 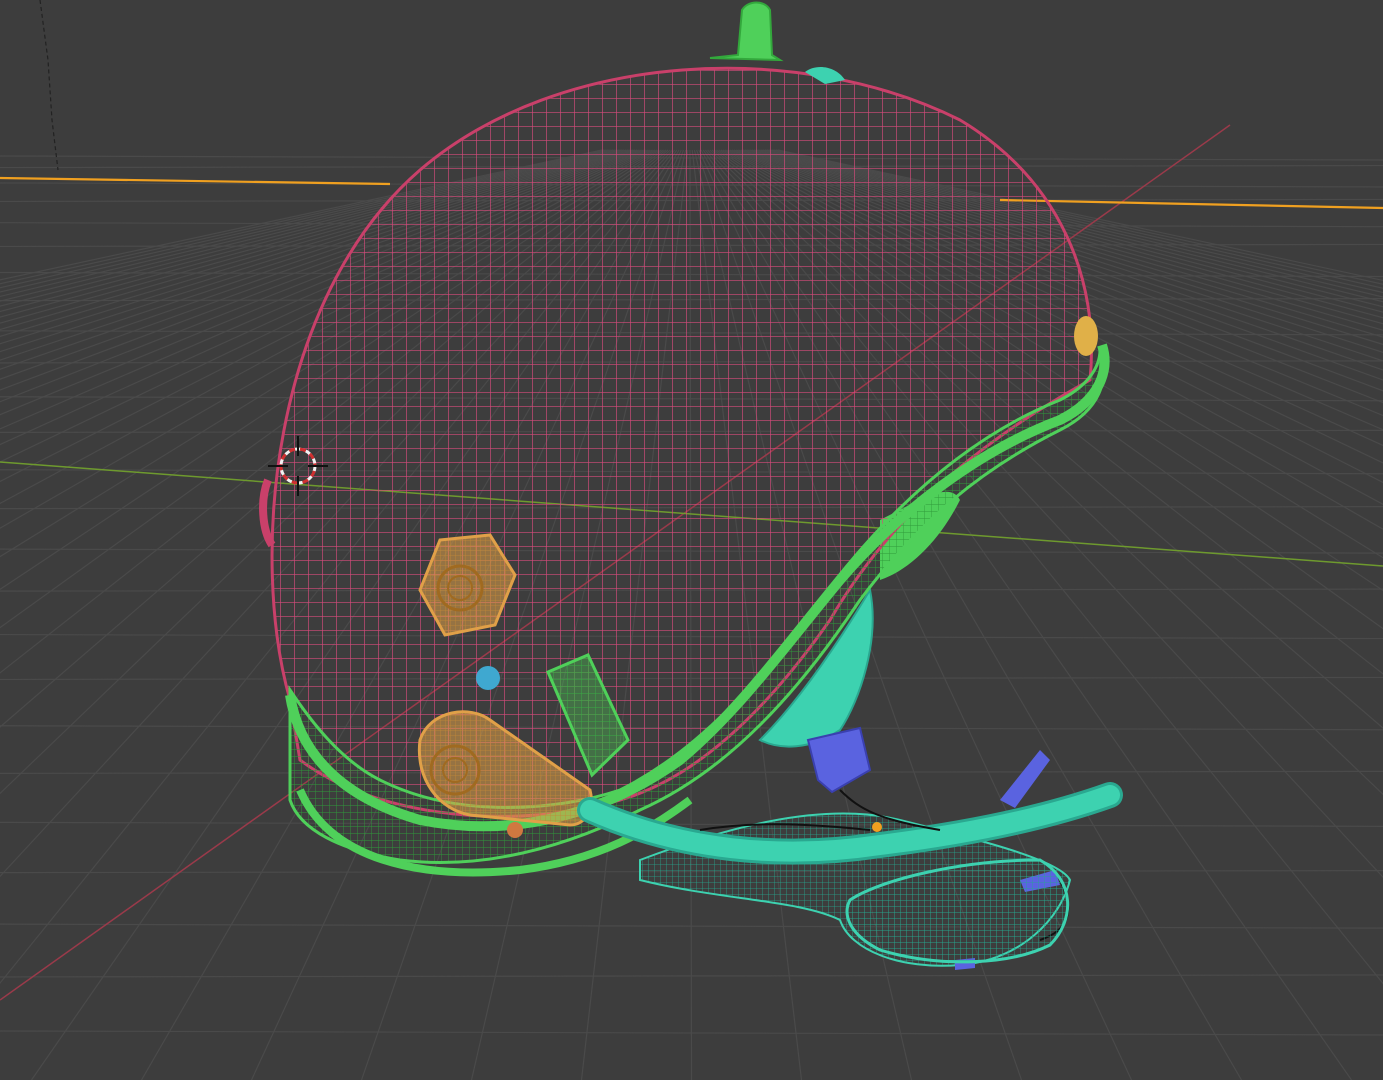 What do you see at coordinates (877, 827) in the screenshot?
I see `light-dot-icon` at bounding box center [877, 827].